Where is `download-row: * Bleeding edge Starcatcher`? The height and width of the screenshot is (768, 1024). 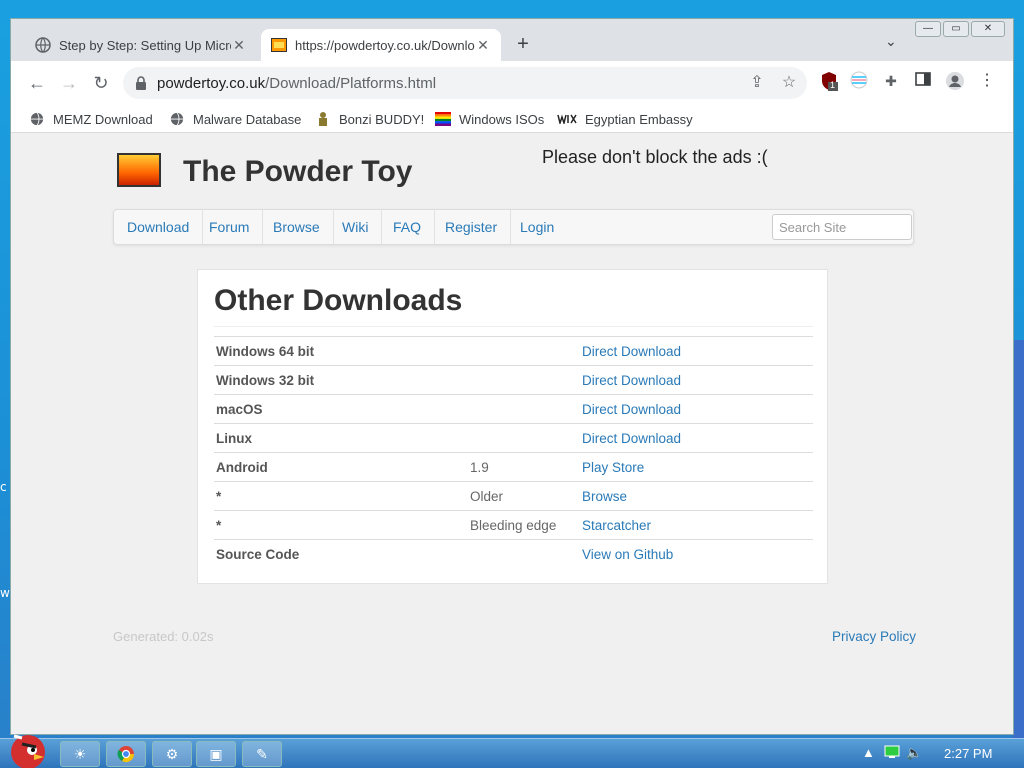
download-row: * Bleeding edge Starcatcher is located at coordinates (513, 525).